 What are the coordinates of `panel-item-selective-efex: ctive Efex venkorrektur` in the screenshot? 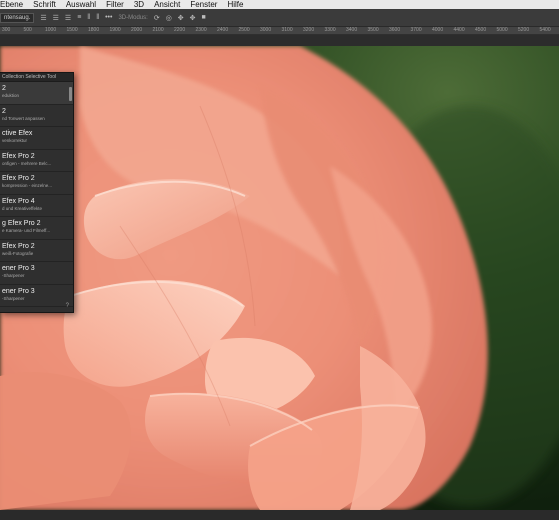 It's located at (36, 138).